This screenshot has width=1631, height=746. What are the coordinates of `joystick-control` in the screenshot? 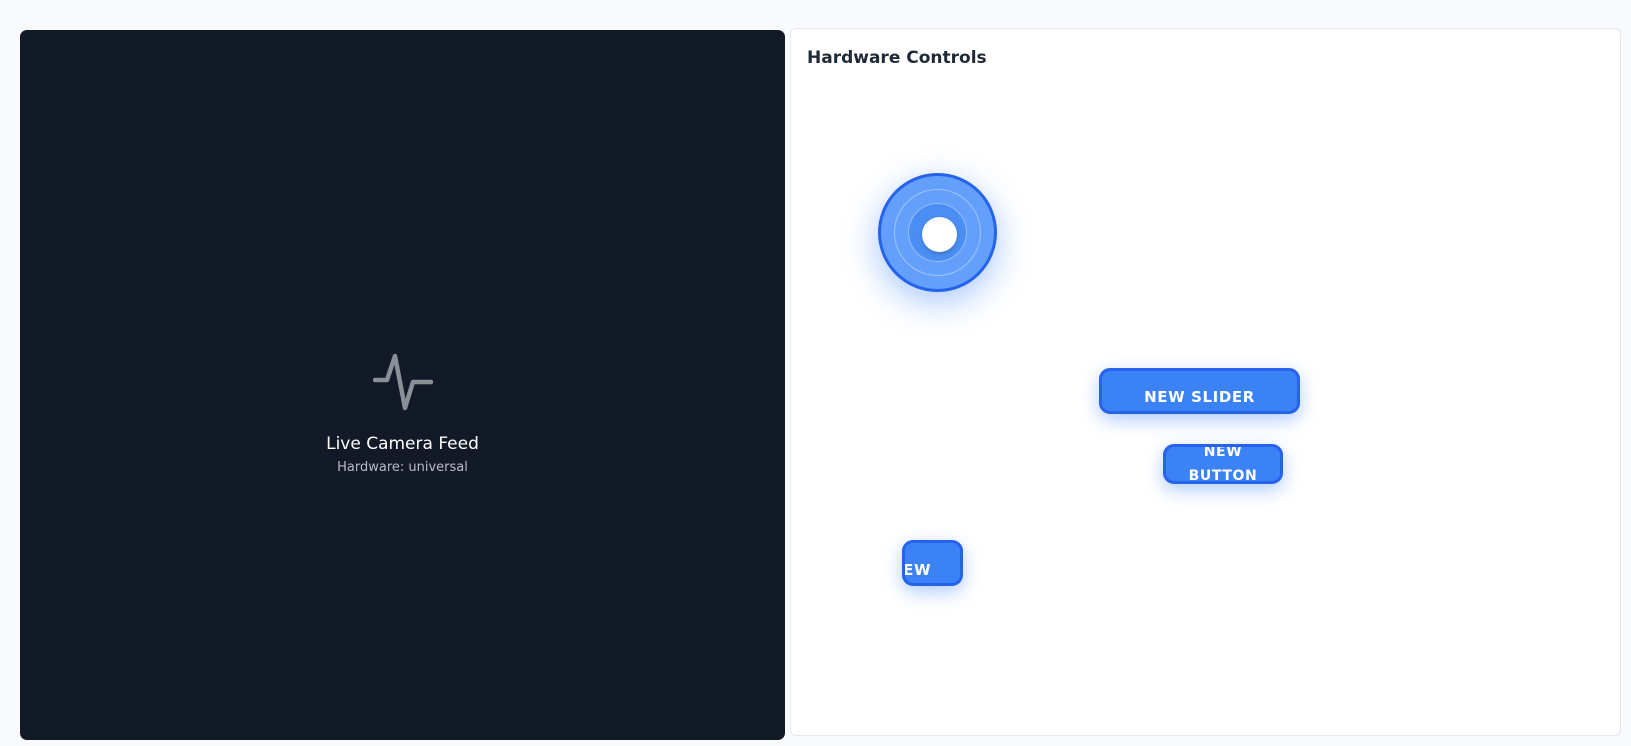 It's located at (937, 232).